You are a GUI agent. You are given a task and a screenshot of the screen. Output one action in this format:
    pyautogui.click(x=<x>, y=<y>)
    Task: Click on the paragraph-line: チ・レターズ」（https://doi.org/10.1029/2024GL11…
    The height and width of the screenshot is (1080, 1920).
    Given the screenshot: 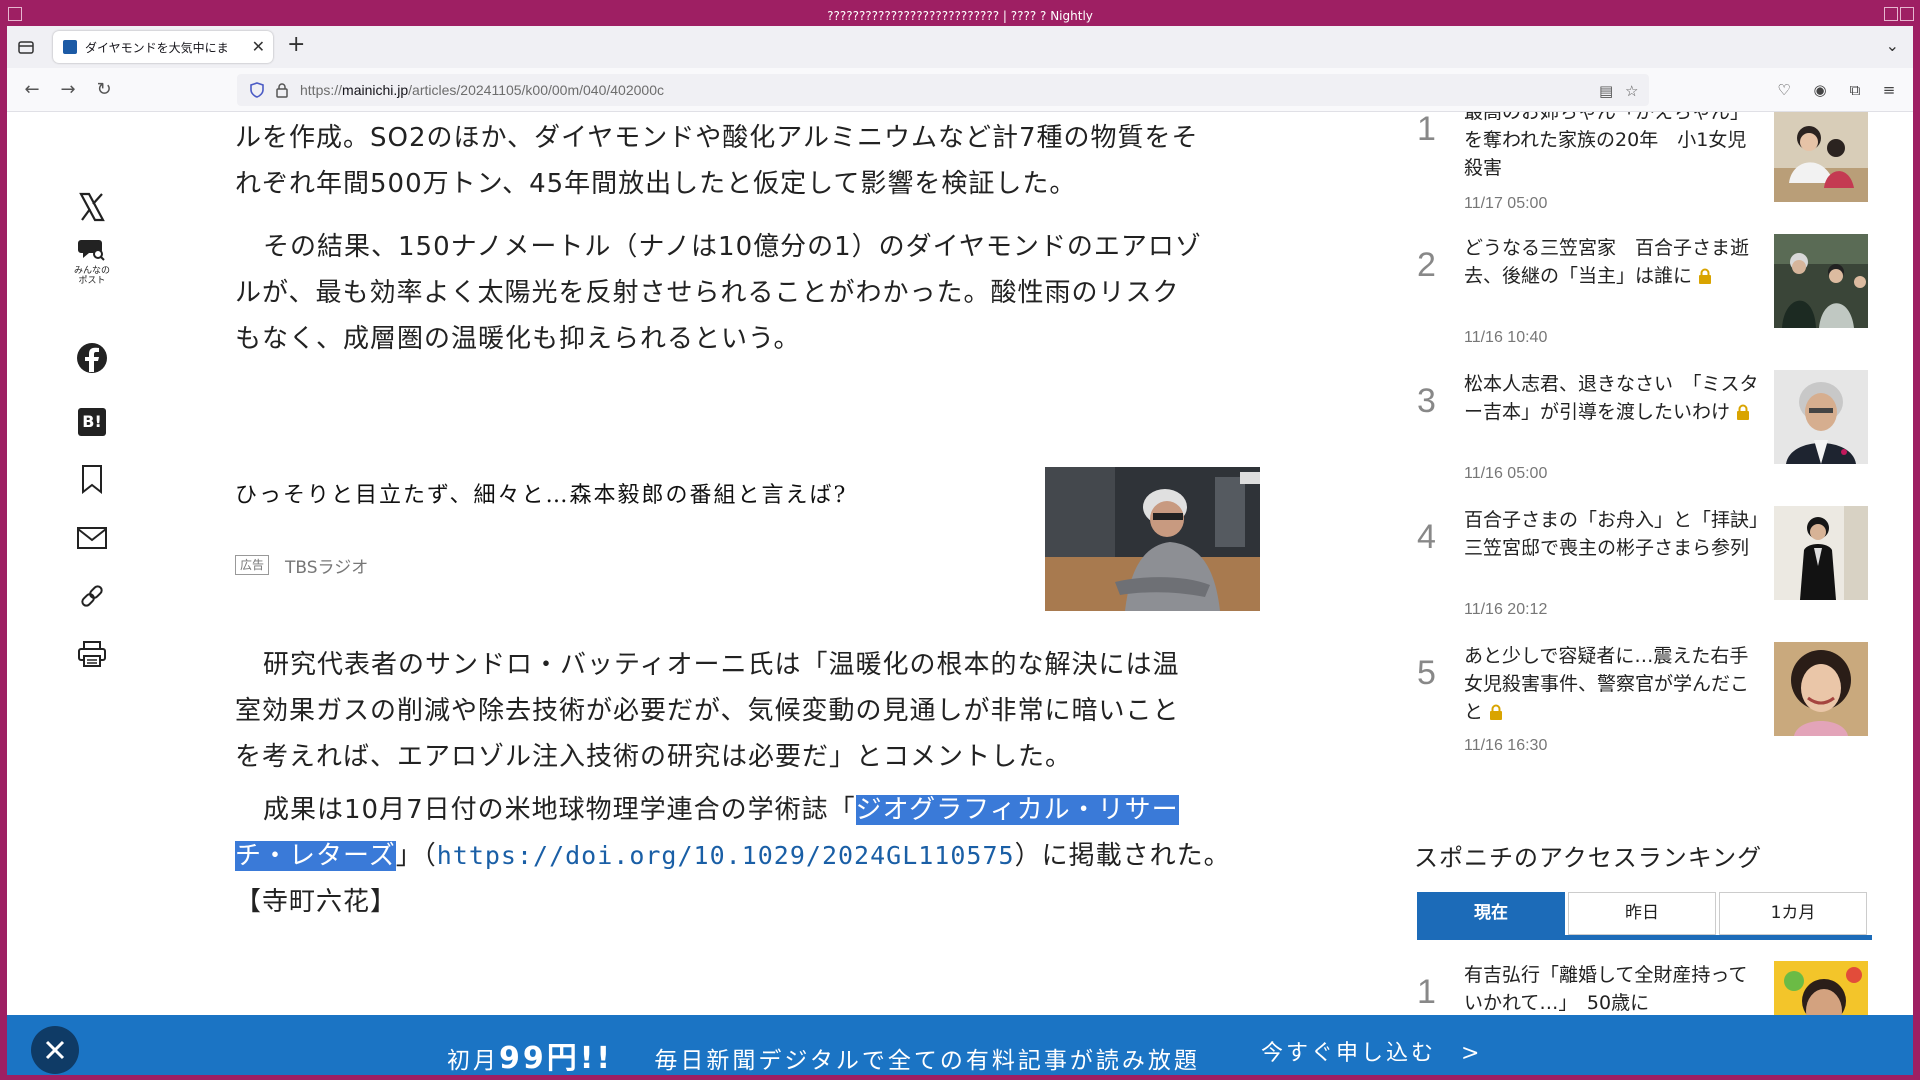 What is the action you would take?
    pyautogui.click(x=733, y=856)
    